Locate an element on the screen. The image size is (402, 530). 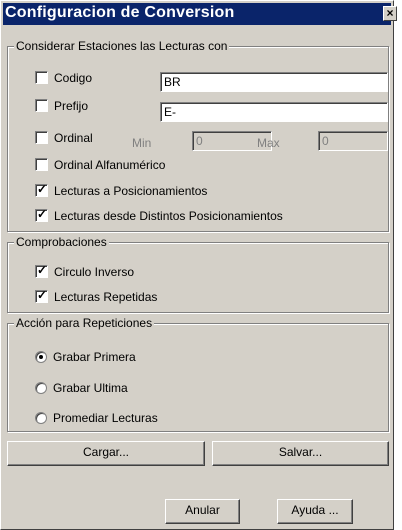
lecturas-pos-check-box: ✓ is located at coordinates (41, 190).